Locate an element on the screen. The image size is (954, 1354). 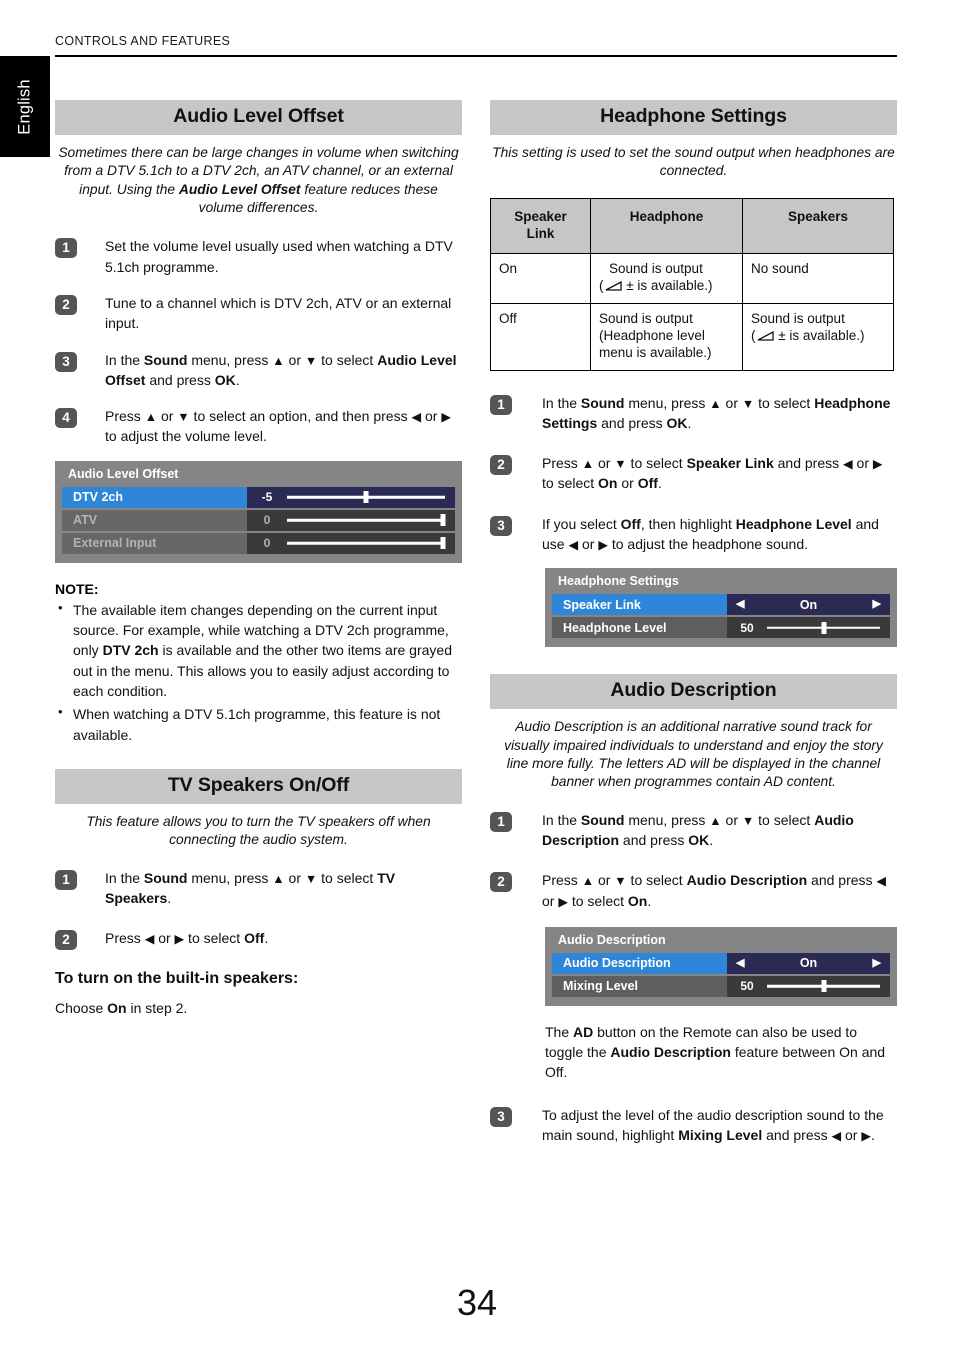
table-cell-speakers: Sound is output ( ± is available.) is located at coordinates (818, 336).